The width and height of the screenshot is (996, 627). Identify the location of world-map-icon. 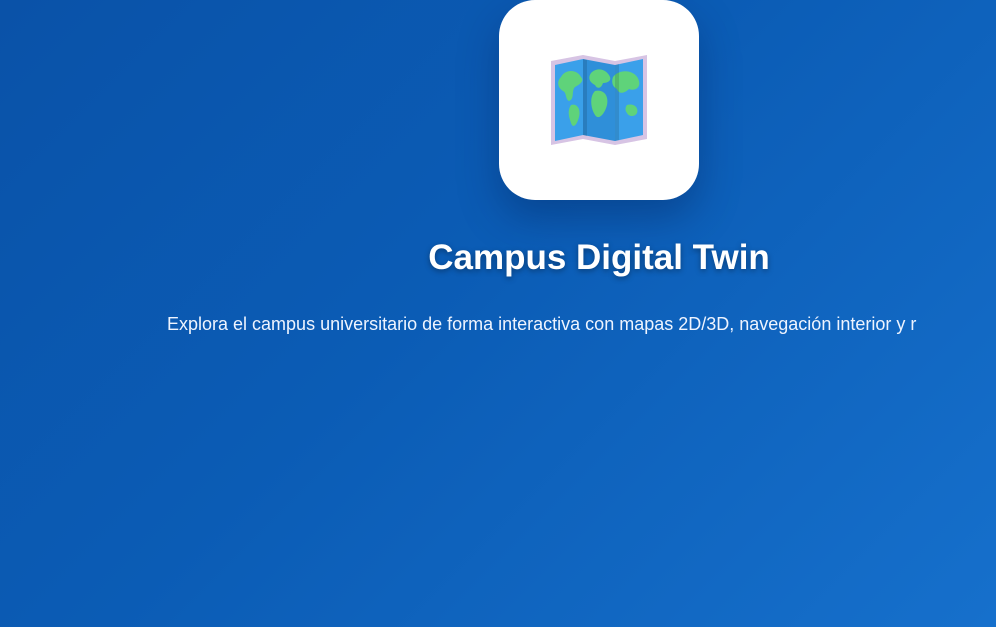
(599, 100).